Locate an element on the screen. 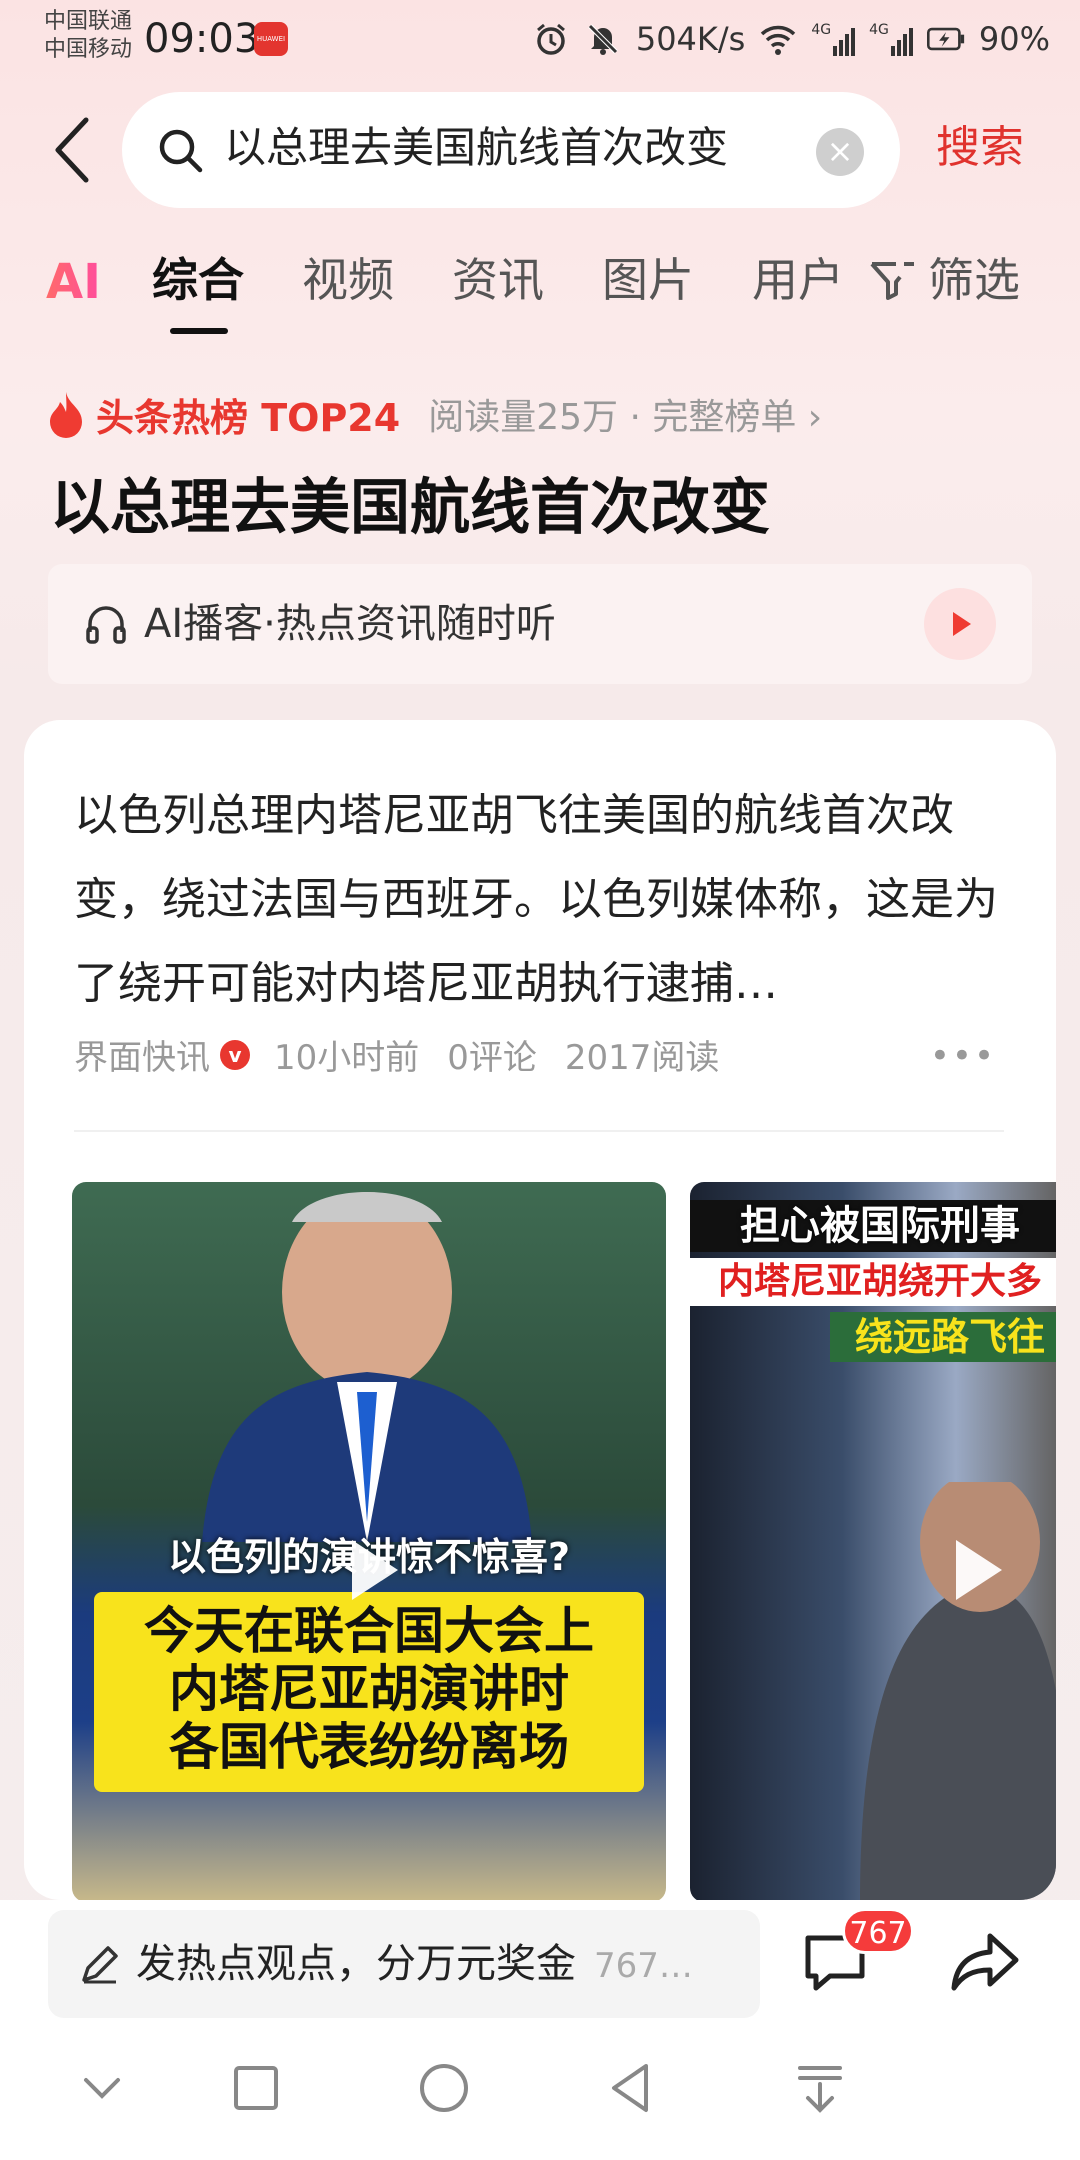 This screenshot has height=2160, width=1080. video-thumbnail-2: 担心被国际刑事 内塔尼亚胡绕开大多 绕远路飞往 is located at coordinates (873, 1541).